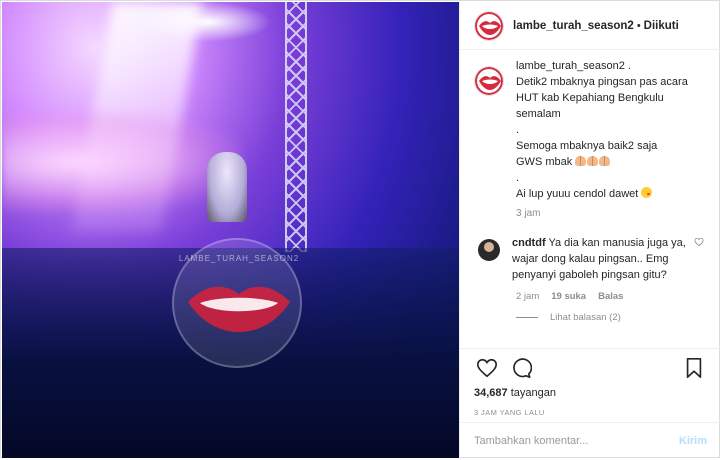 The height and width of the screenshot is (460, 720). What do you see at coordinates (509, 412) in the screenshot?
I see `posted-time: 3 JAM YANG LALU` at bounding box center [509, 412].